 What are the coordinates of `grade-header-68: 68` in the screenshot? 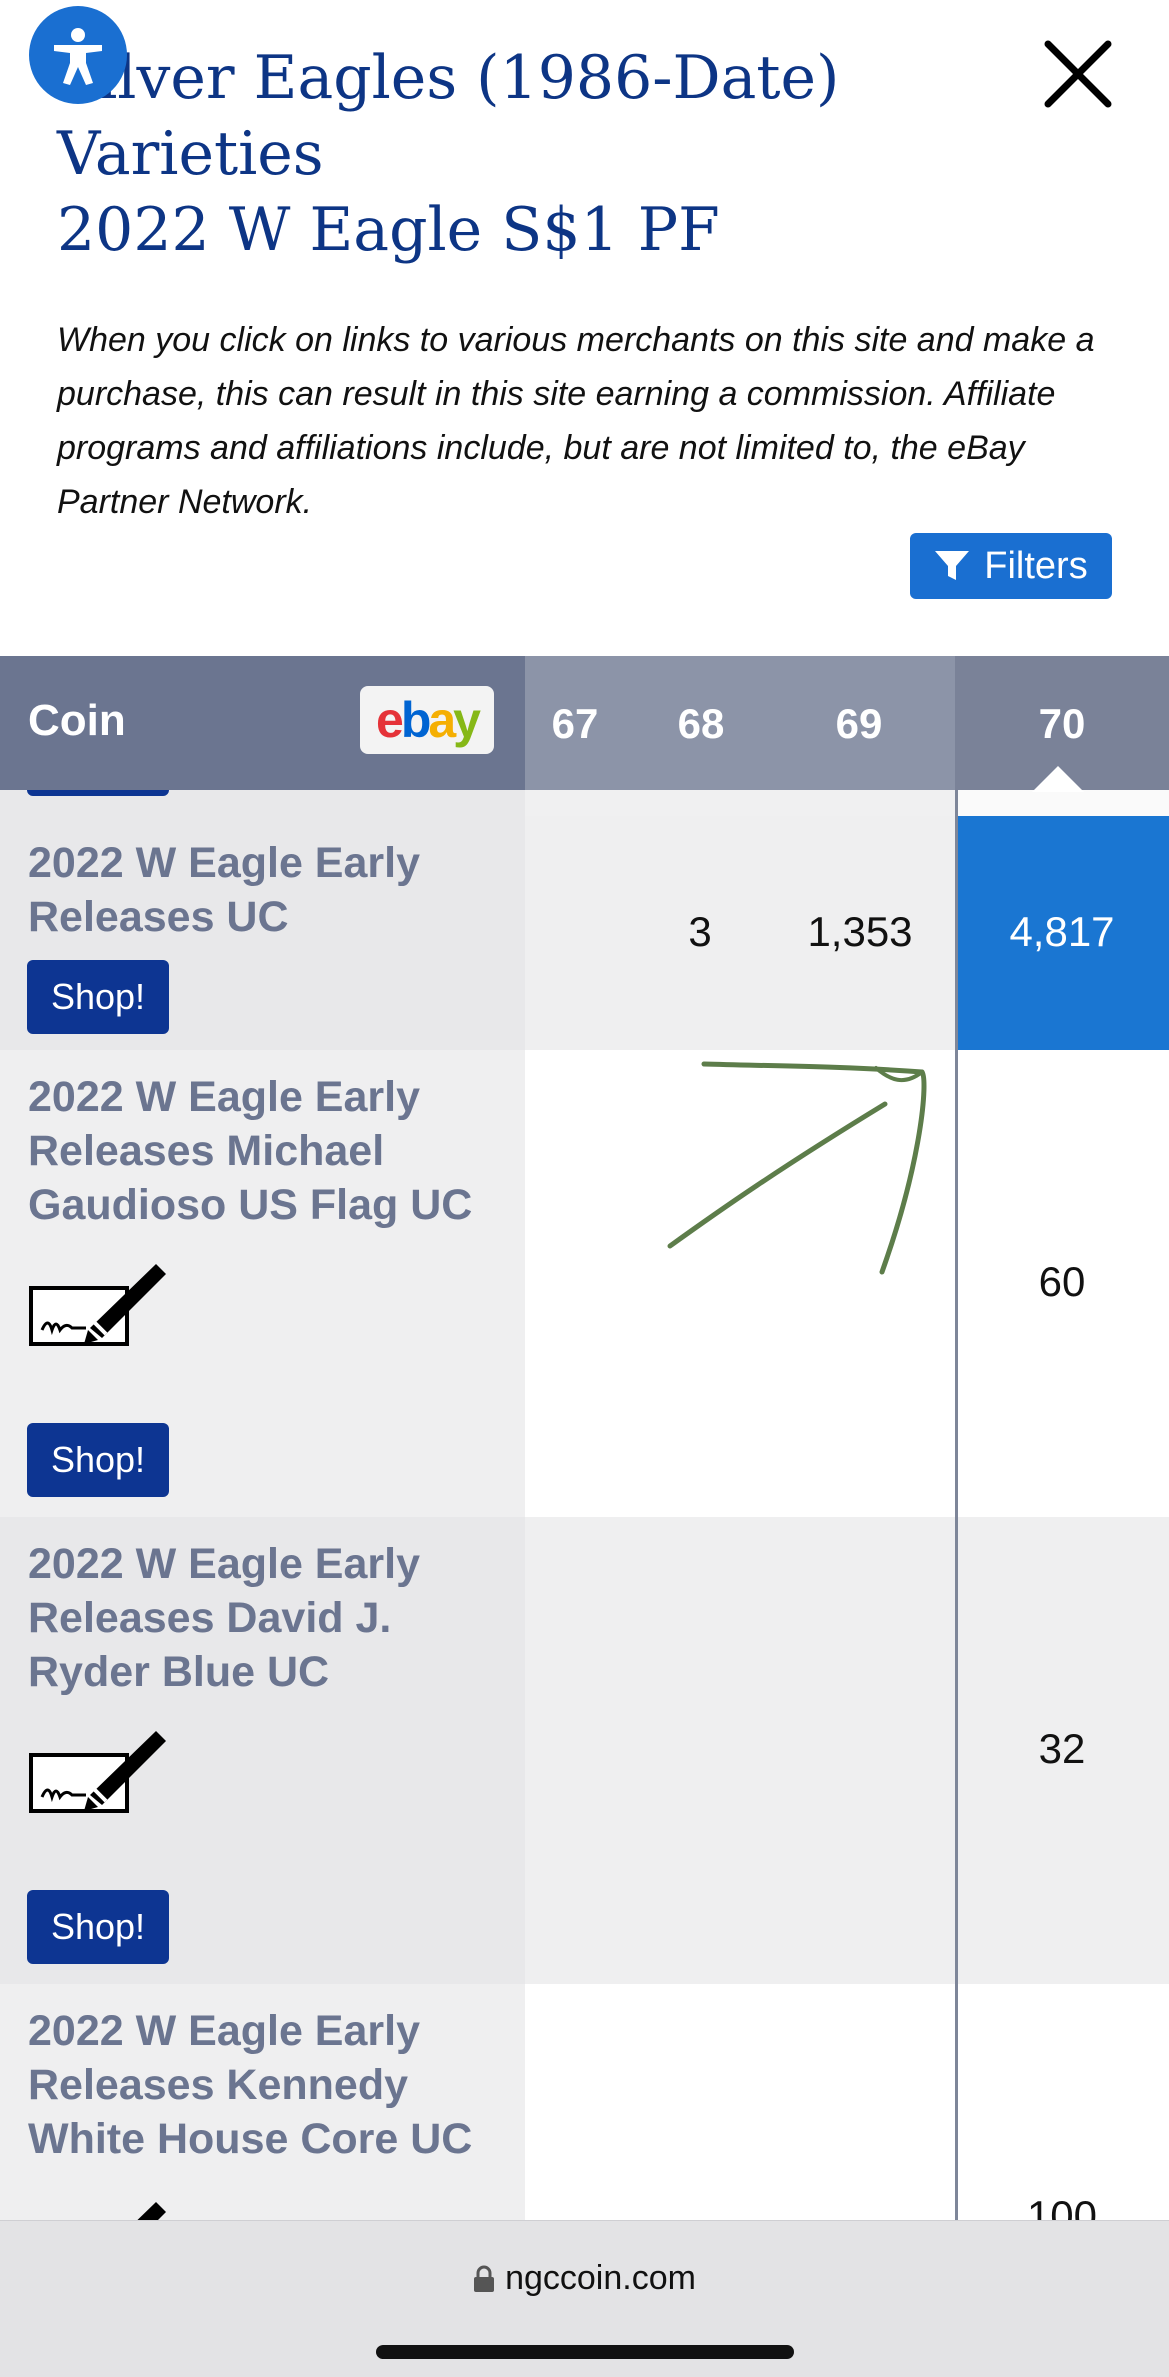 It's located at (701, 724).